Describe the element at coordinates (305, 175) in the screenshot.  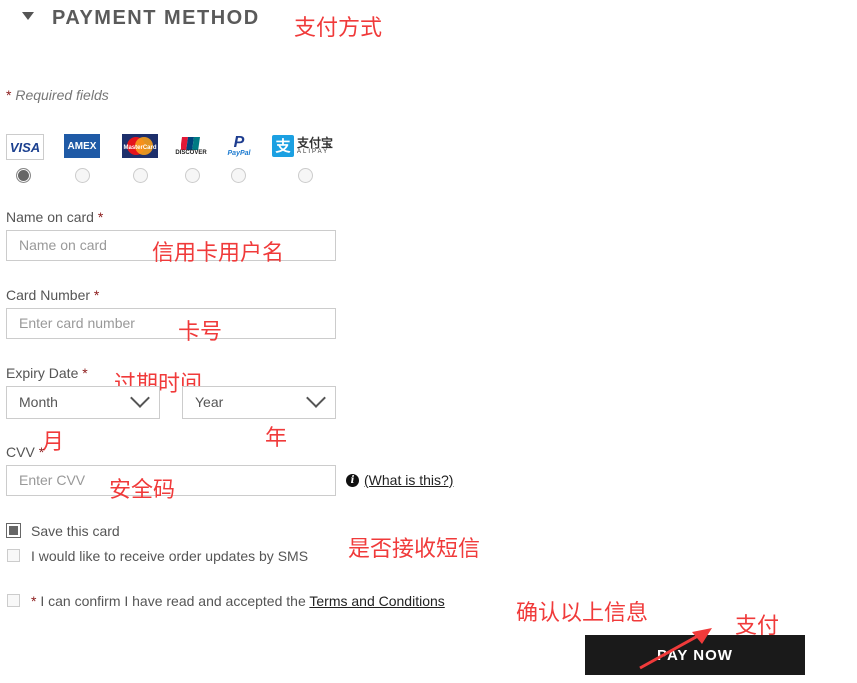
I see `radio-alipay` at that location.